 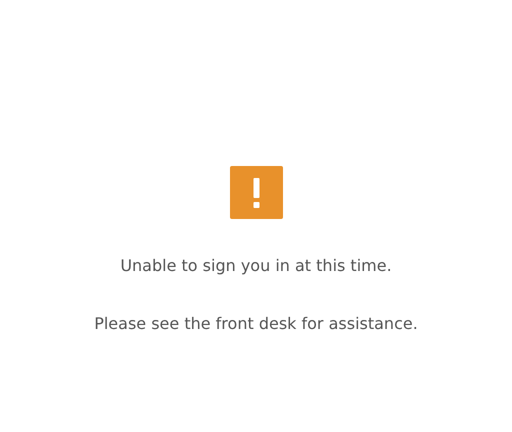 I want to click on message-text: Unable to sign you in at this time., so click(x=256, y=266).